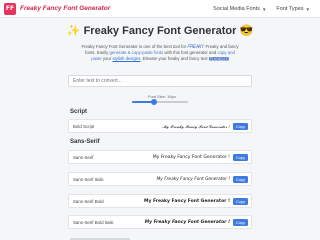 The image size is (320, 240). Describe the element at coordinates (136, 52) in the screenshot. I see `desc-fancy-text: generate & copy-paste fonts` at that location.